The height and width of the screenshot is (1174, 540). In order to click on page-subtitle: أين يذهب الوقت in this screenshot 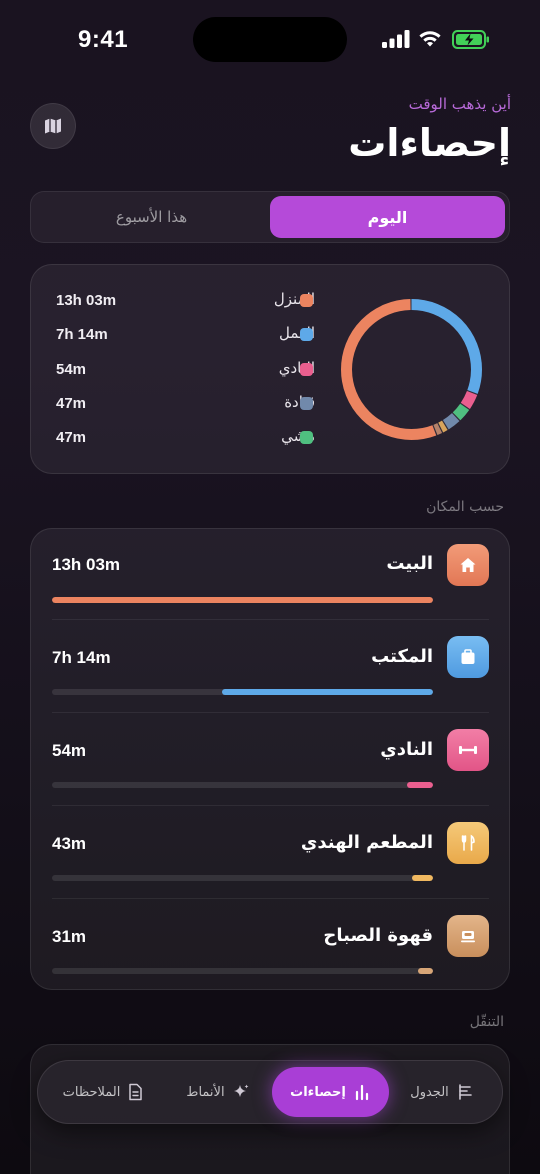, I will do `click(459, 104)`.